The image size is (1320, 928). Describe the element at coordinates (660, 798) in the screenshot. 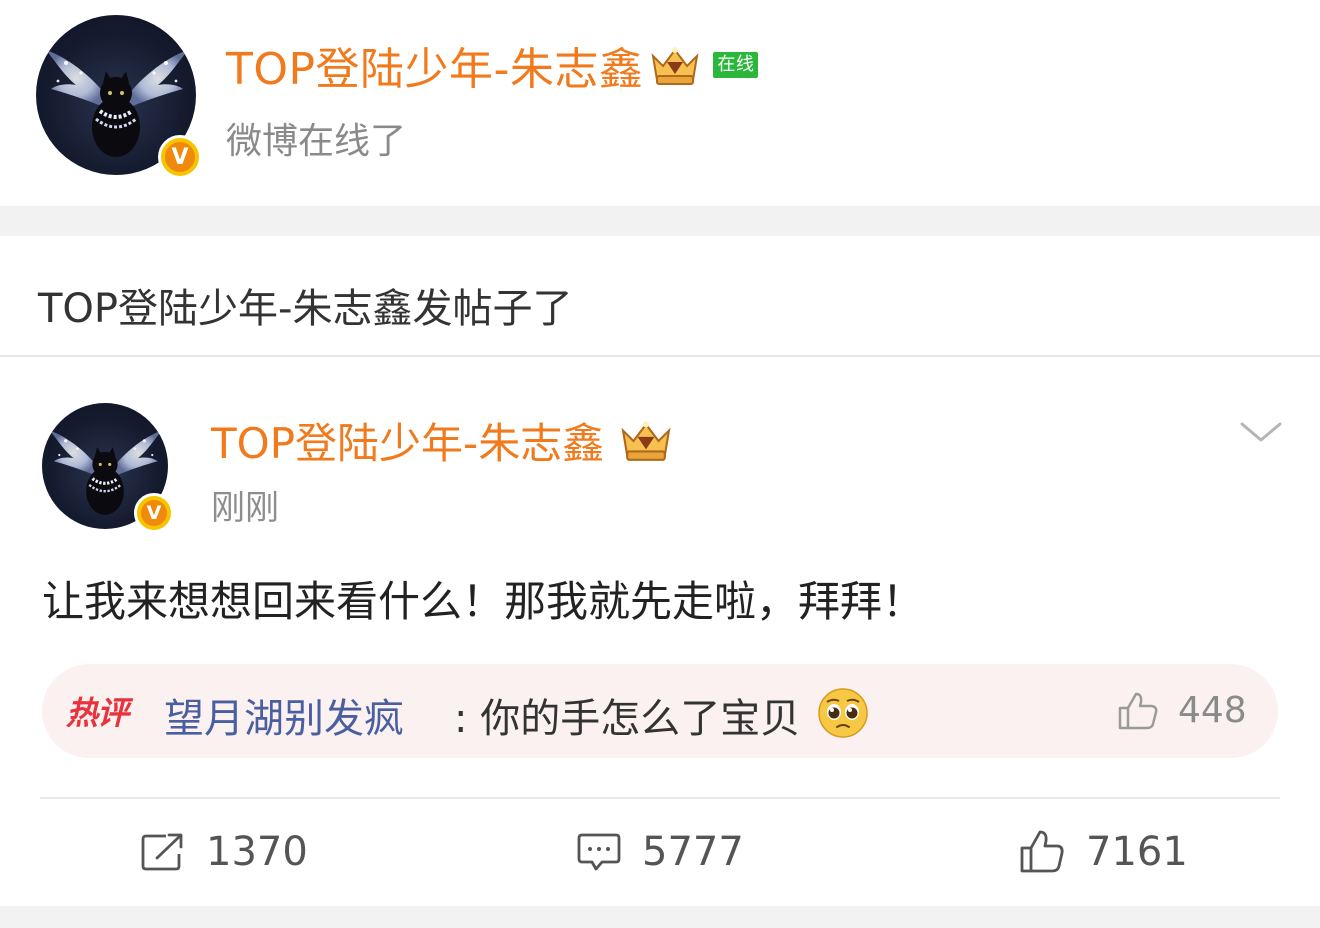

I see `action-divider` at that location.